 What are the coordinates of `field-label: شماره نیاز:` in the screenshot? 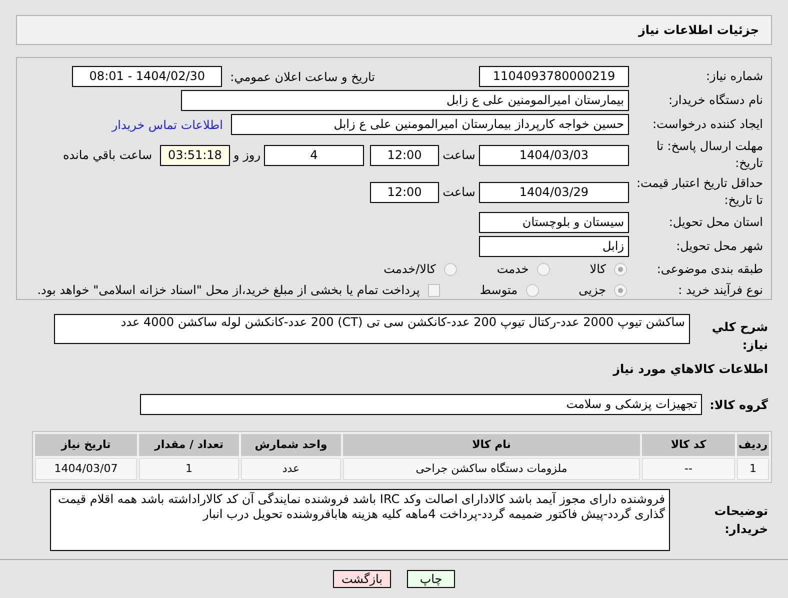 It's located at (734, 76).